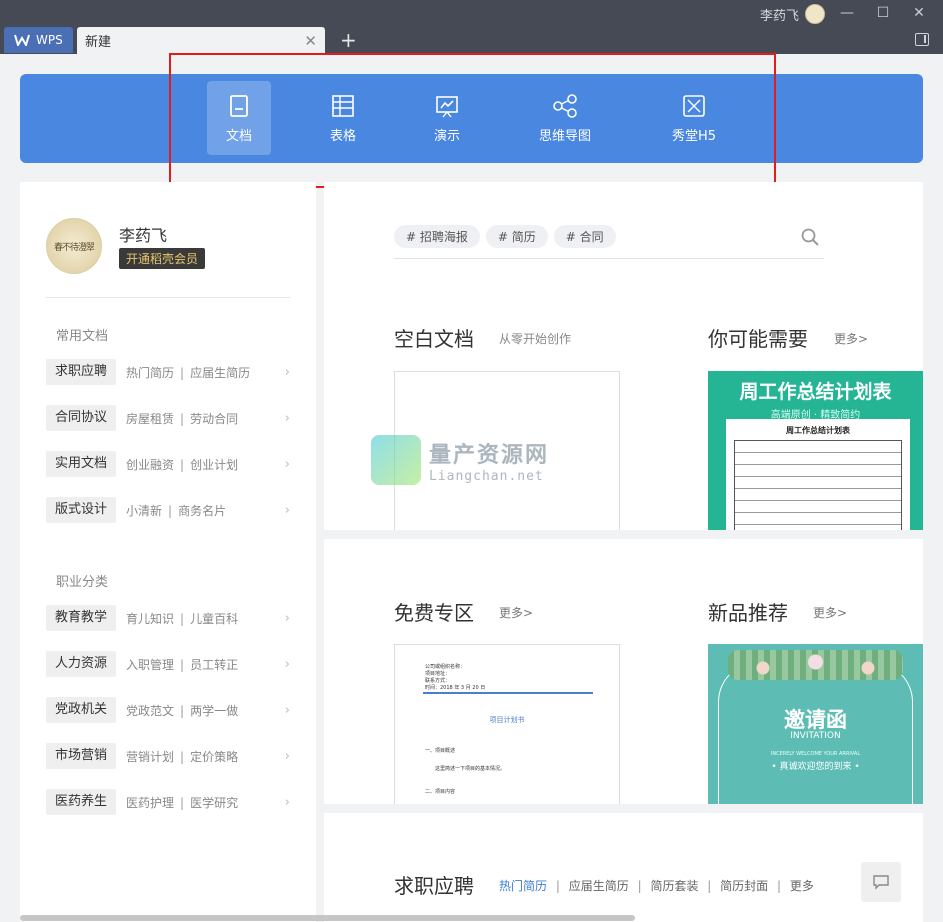 The width and height of the screenshot is (943, 922). What do you see at coordinates (81, 510) in the screenshot?
I see `category-tag: 版式设计` at bounding box center [81, 510].